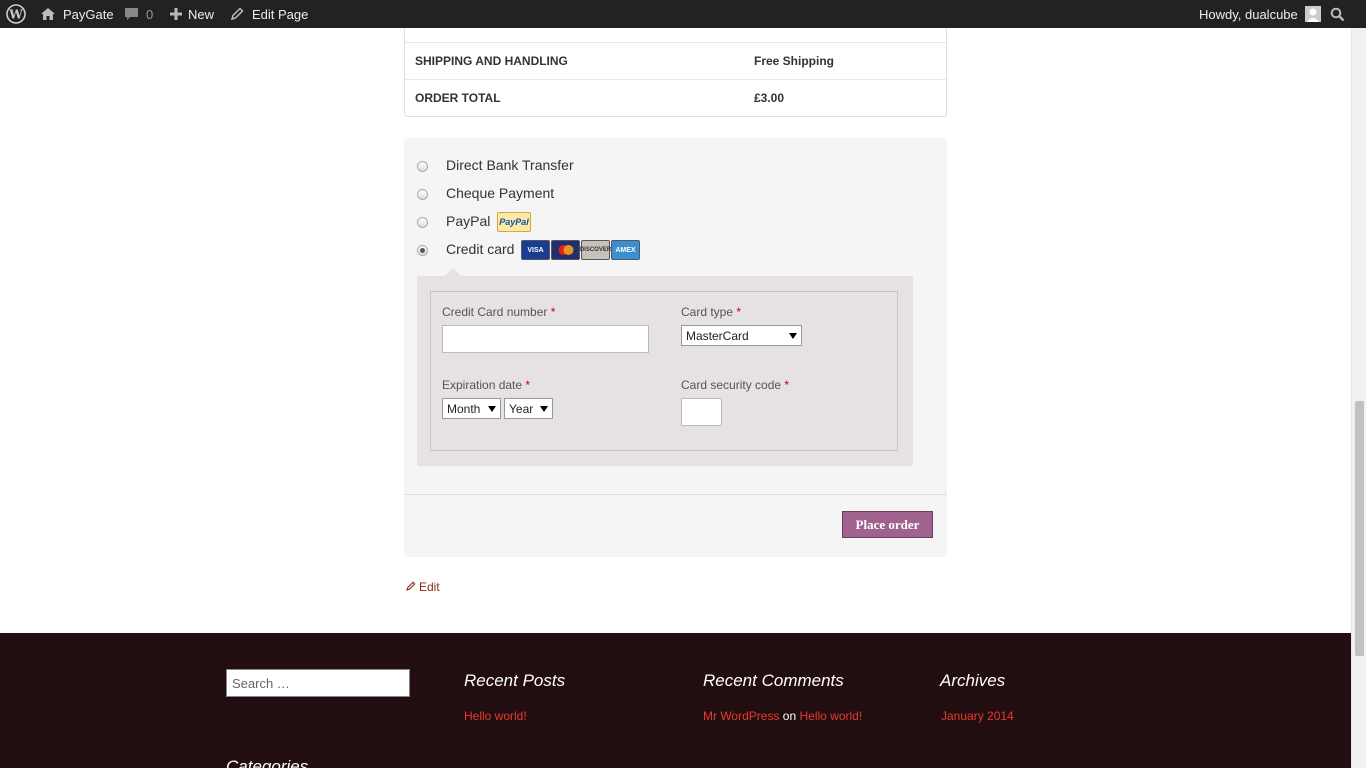 This screenshot has width=1366, height=777. Describe the element at coordinates (429, 587) in the screenshot. I see `edit-label: Edit` at that location.